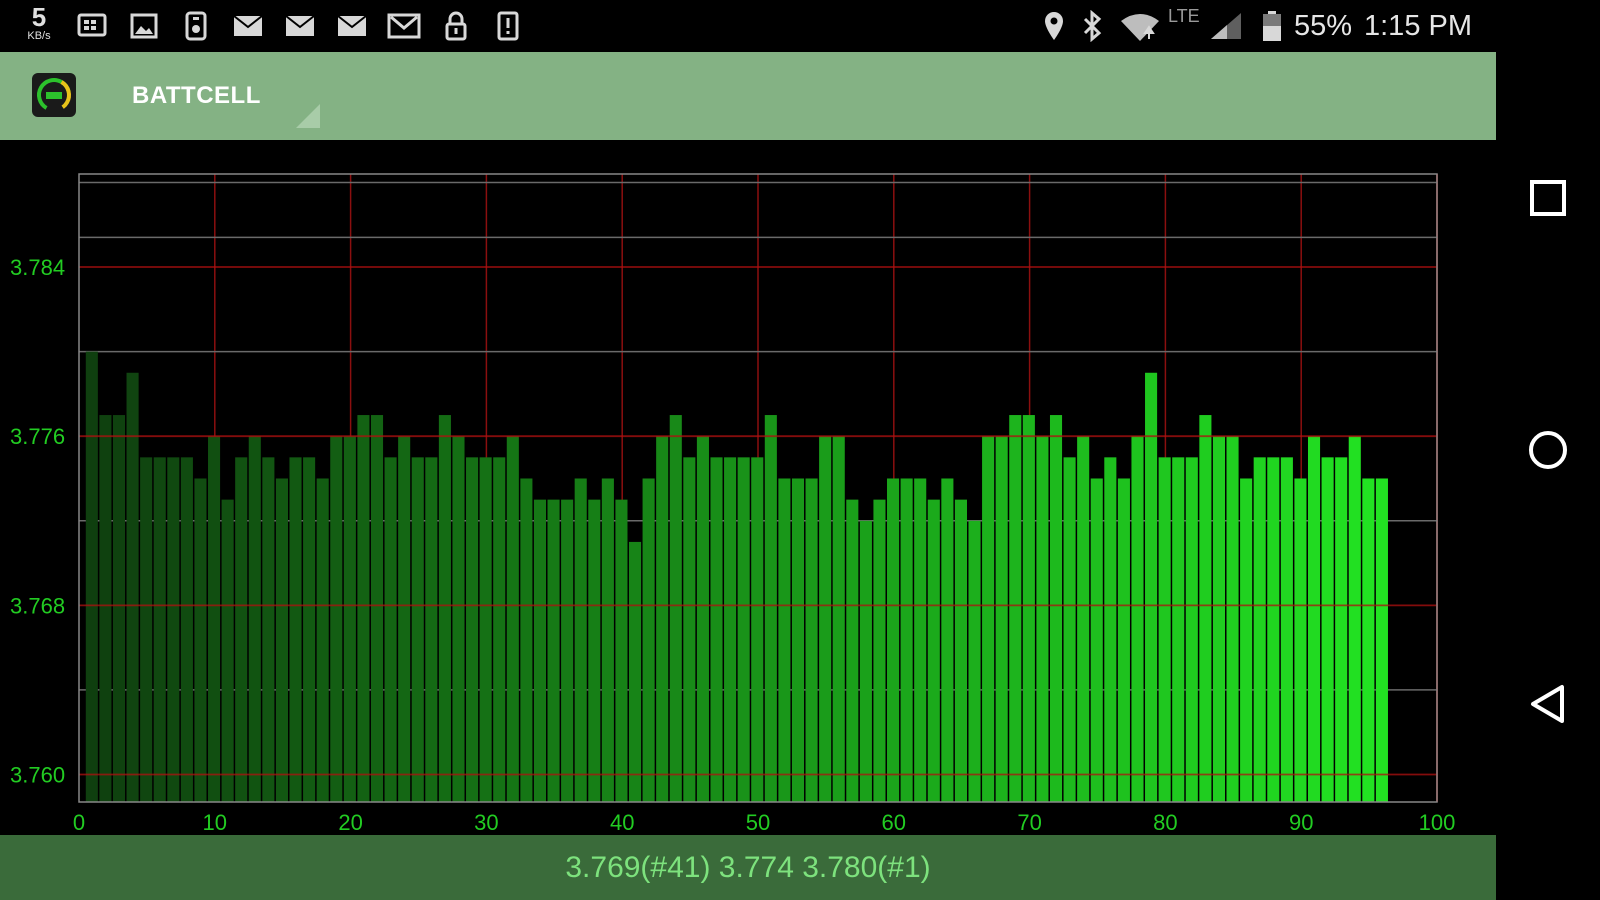 Image resolution: width=1600 pixels, height=900 pixels. Describe the element at coordinates (196, 96) in the screenshot. I see `app-title: BATTCELL` at that location.